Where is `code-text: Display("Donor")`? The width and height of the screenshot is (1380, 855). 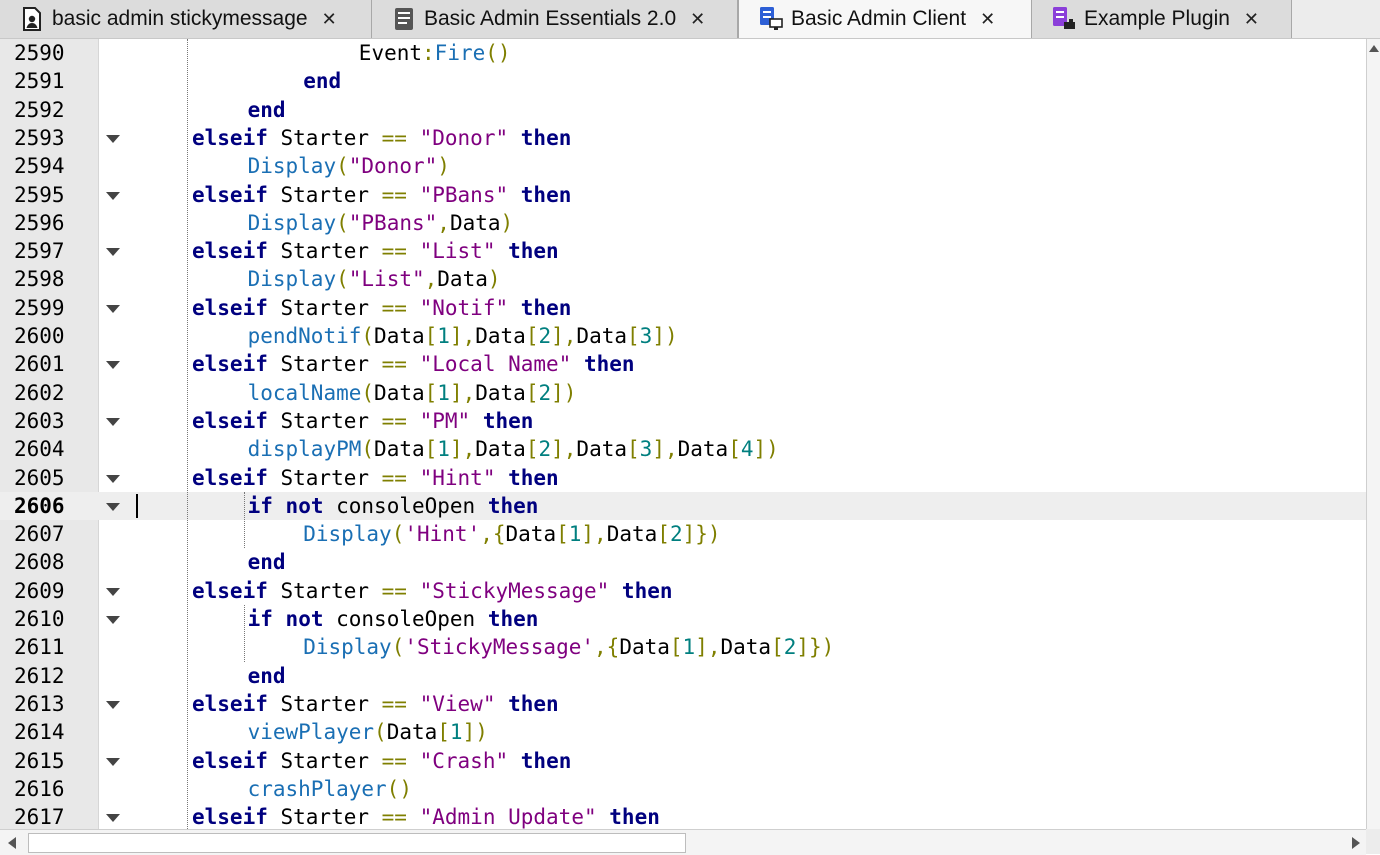 code-text: Display("Donor") is located at coordinates (349, 166).